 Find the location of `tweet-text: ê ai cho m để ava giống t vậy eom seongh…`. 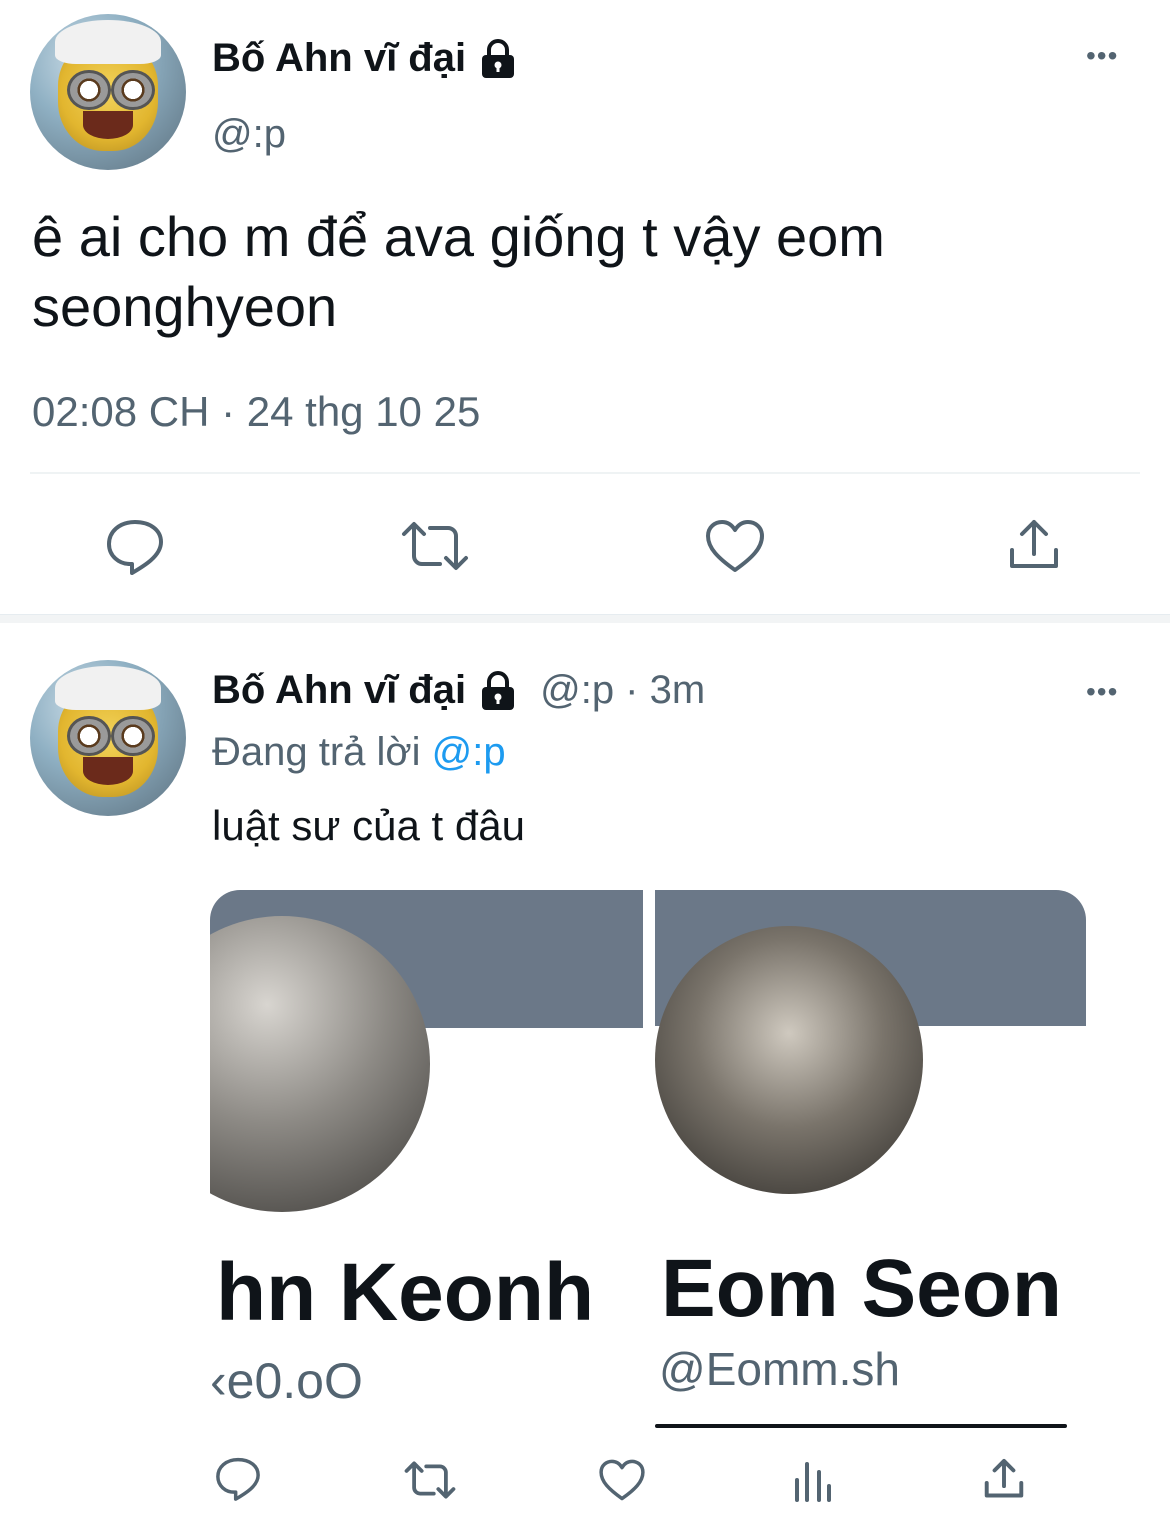

tweet-text: ê ai cho m để ava giống t vậy eom seongh… is located at coordinates (458, 272).